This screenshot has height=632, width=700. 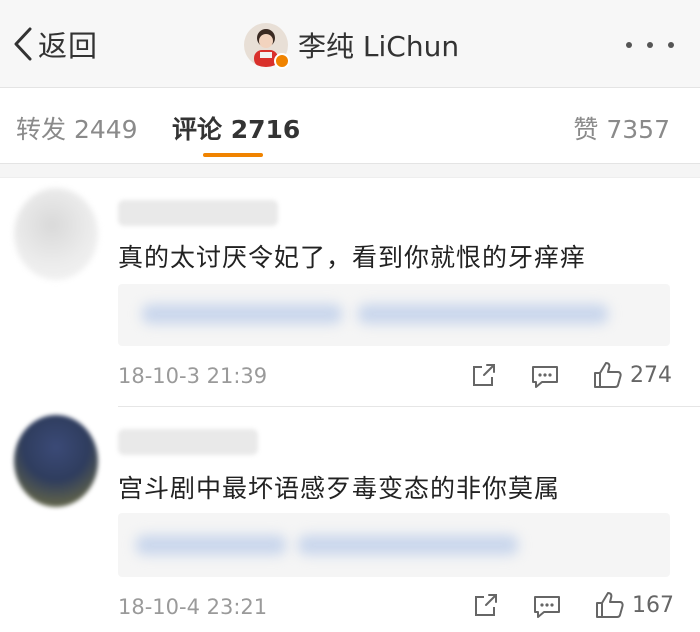 I want to click on comment-text: 宫斗剧中最坏语感歹毒变态的非你莫属, so click(x=339, y=488).